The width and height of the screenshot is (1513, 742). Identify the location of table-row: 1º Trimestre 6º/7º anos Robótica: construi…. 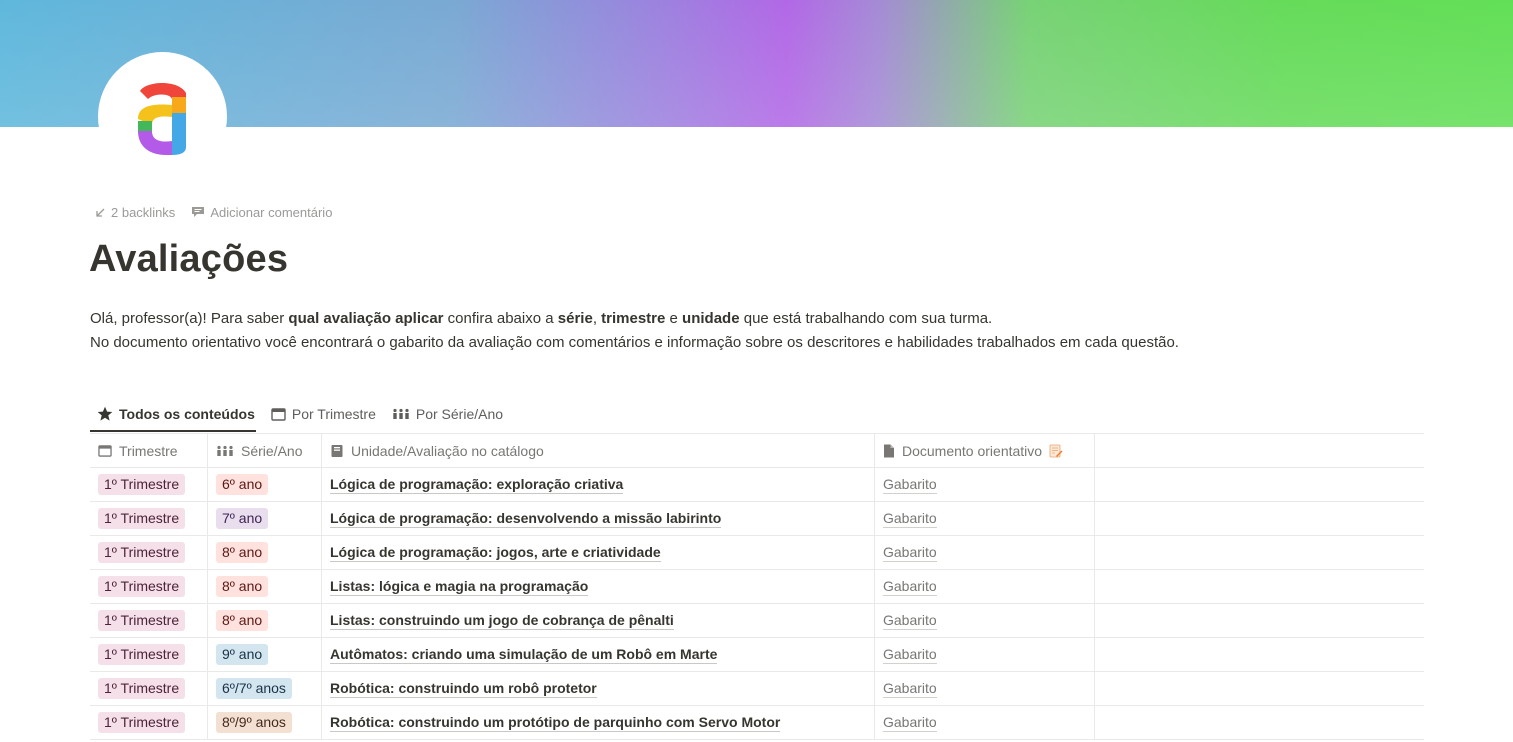
(757, 689).